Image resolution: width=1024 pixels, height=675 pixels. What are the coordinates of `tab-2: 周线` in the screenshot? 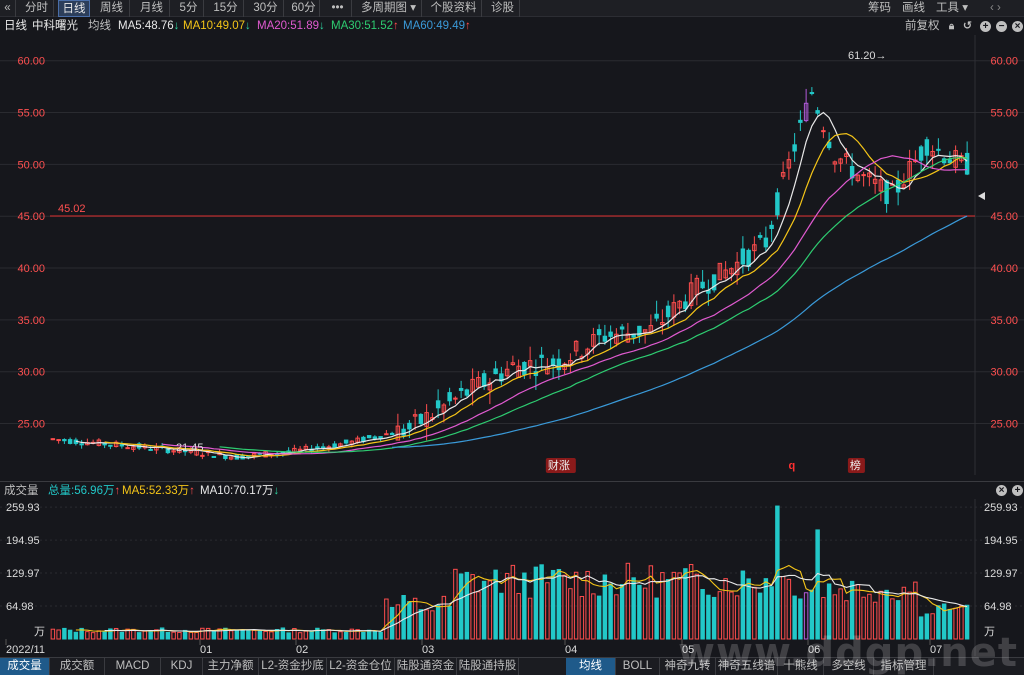 It's located at (112, 8).